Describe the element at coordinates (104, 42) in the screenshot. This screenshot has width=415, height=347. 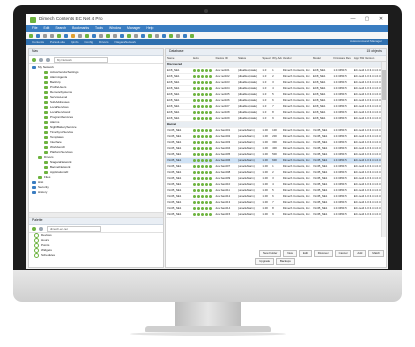
I see `breadcrumb-item: Drivers` at that location.